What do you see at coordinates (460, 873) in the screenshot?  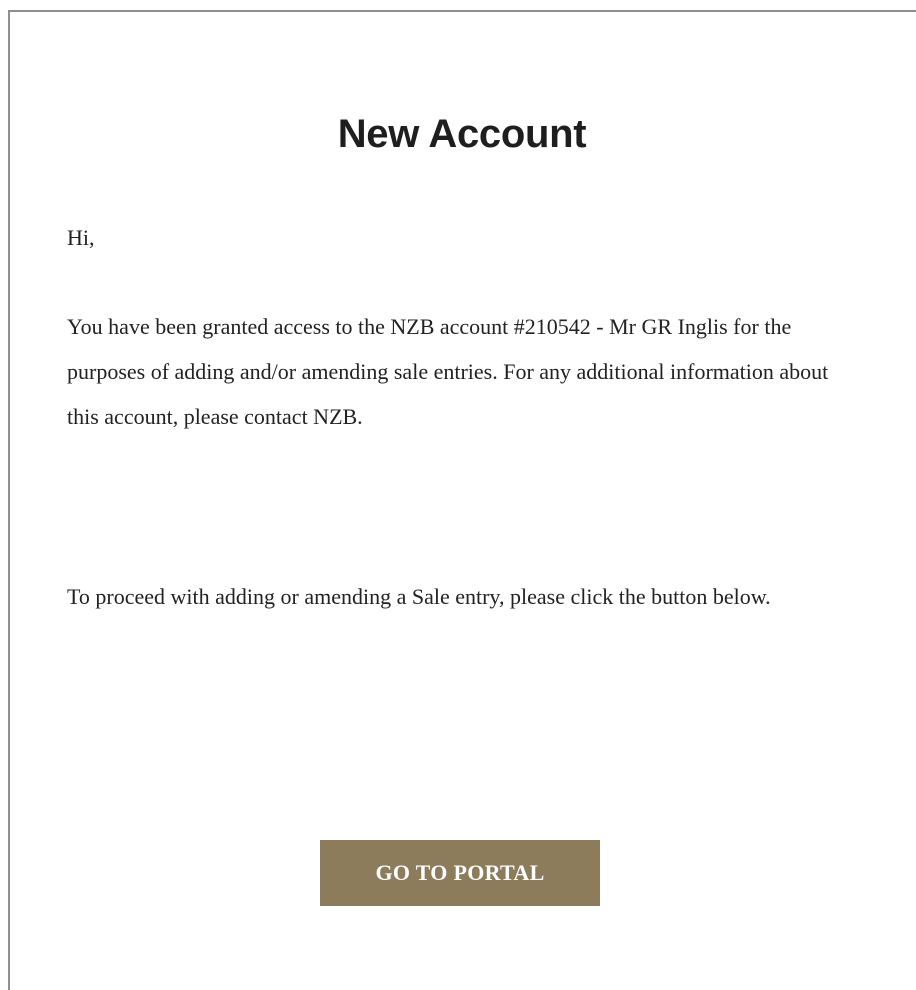 I see `go-to-portal-button: GO TO PORTAL` at bounding box center [460, 873].